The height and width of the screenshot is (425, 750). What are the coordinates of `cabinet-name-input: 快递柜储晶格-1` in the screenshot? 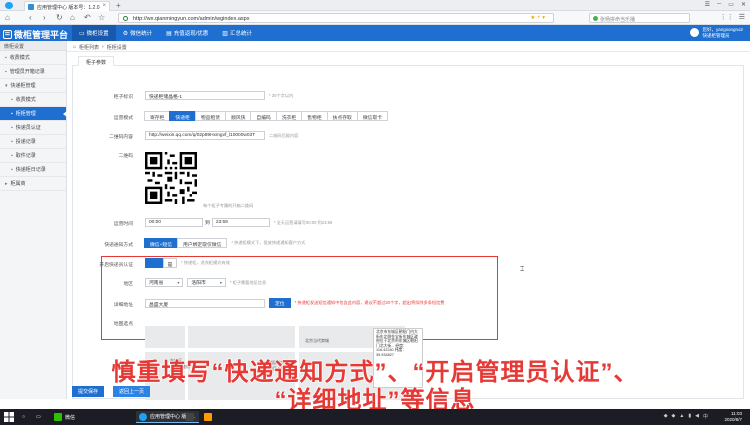 It's located at (205, 95).